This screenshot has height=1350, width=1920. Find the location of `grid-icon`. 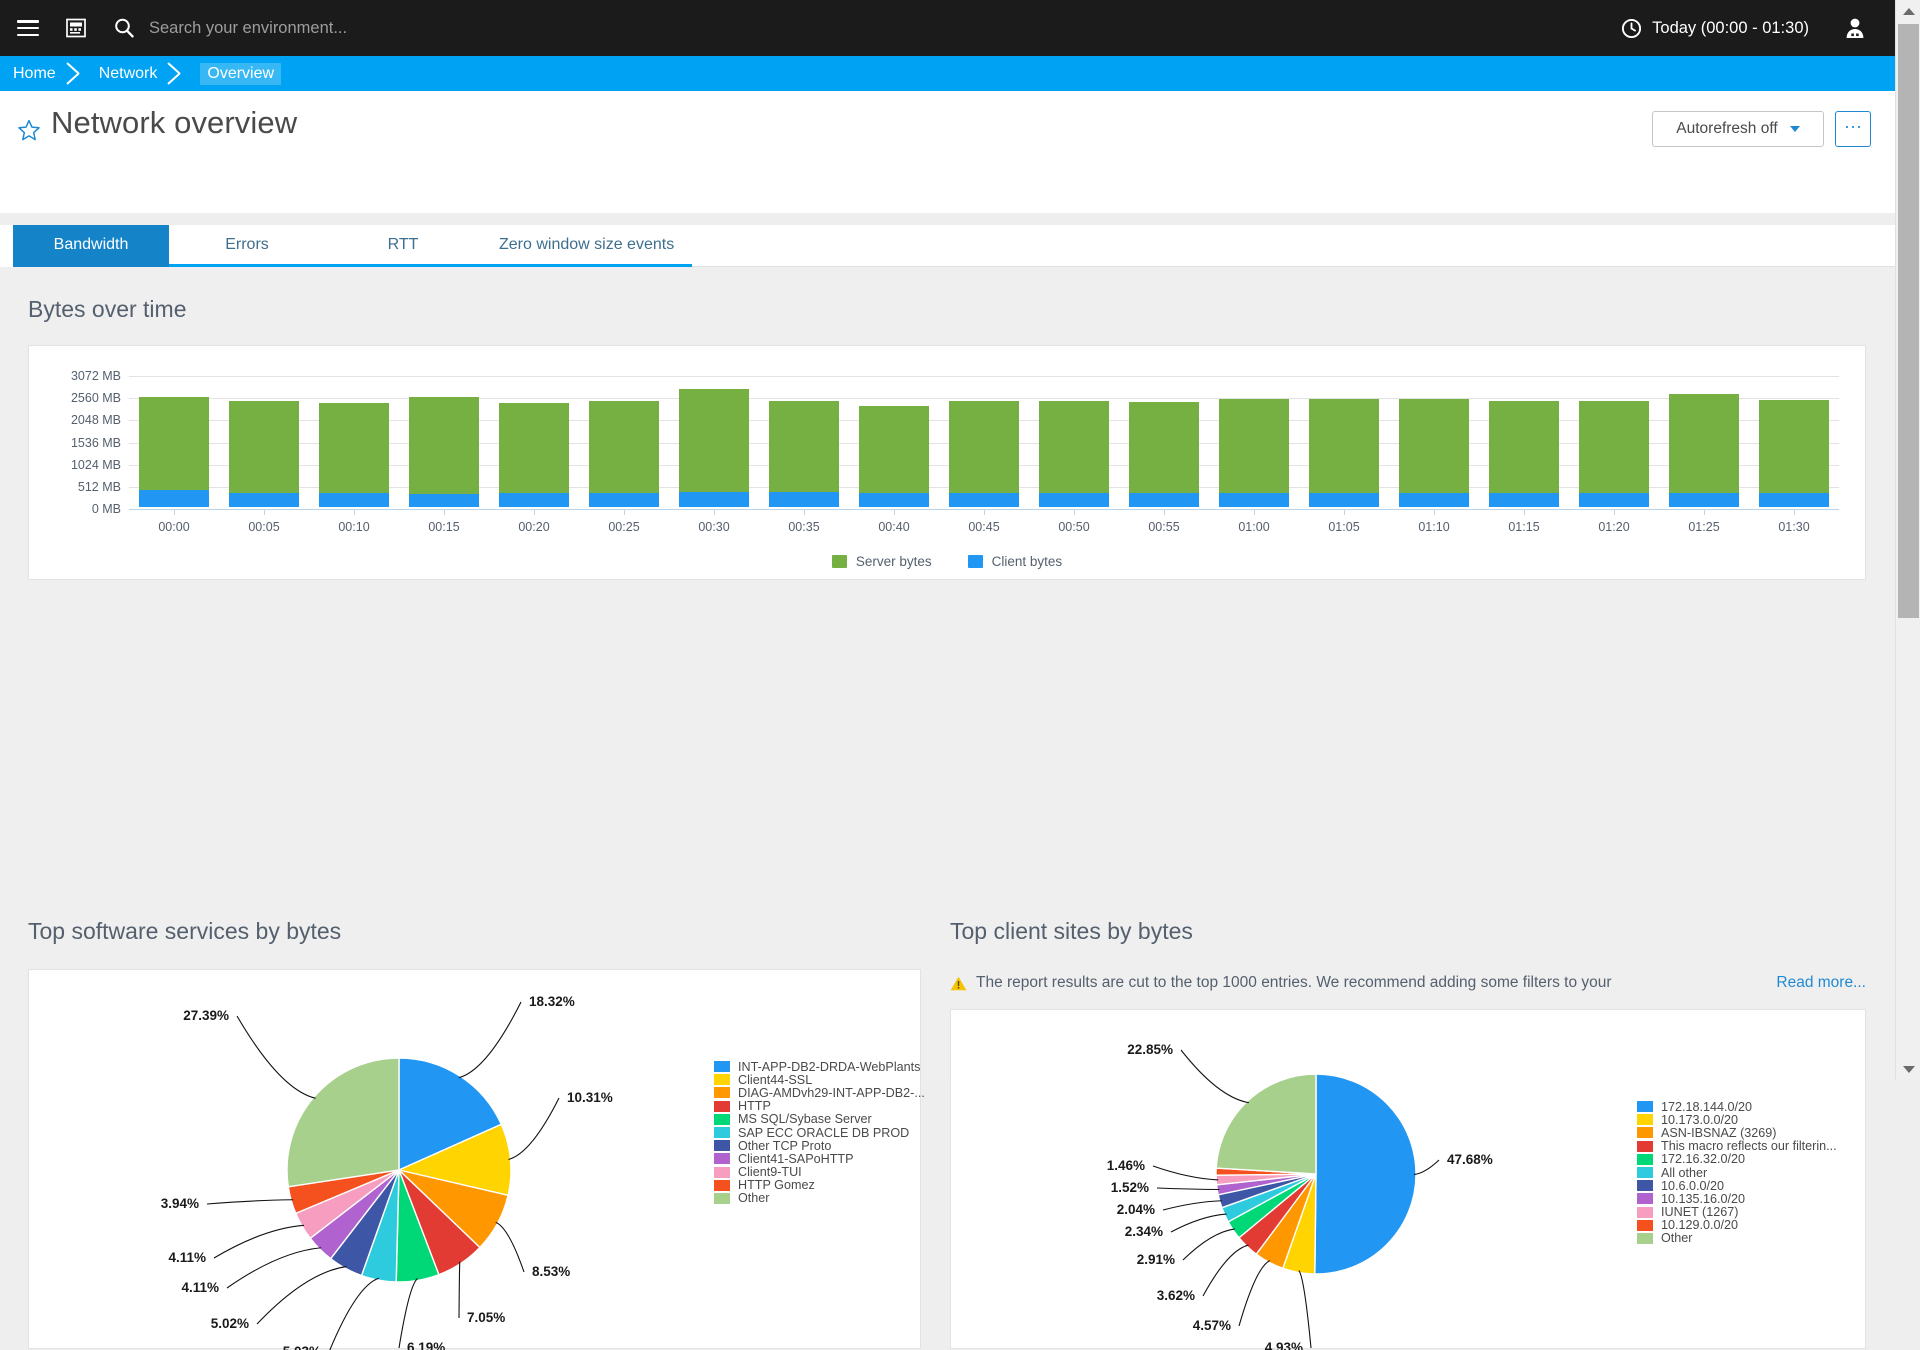

grid-icon is located at coordinates (76, 28).